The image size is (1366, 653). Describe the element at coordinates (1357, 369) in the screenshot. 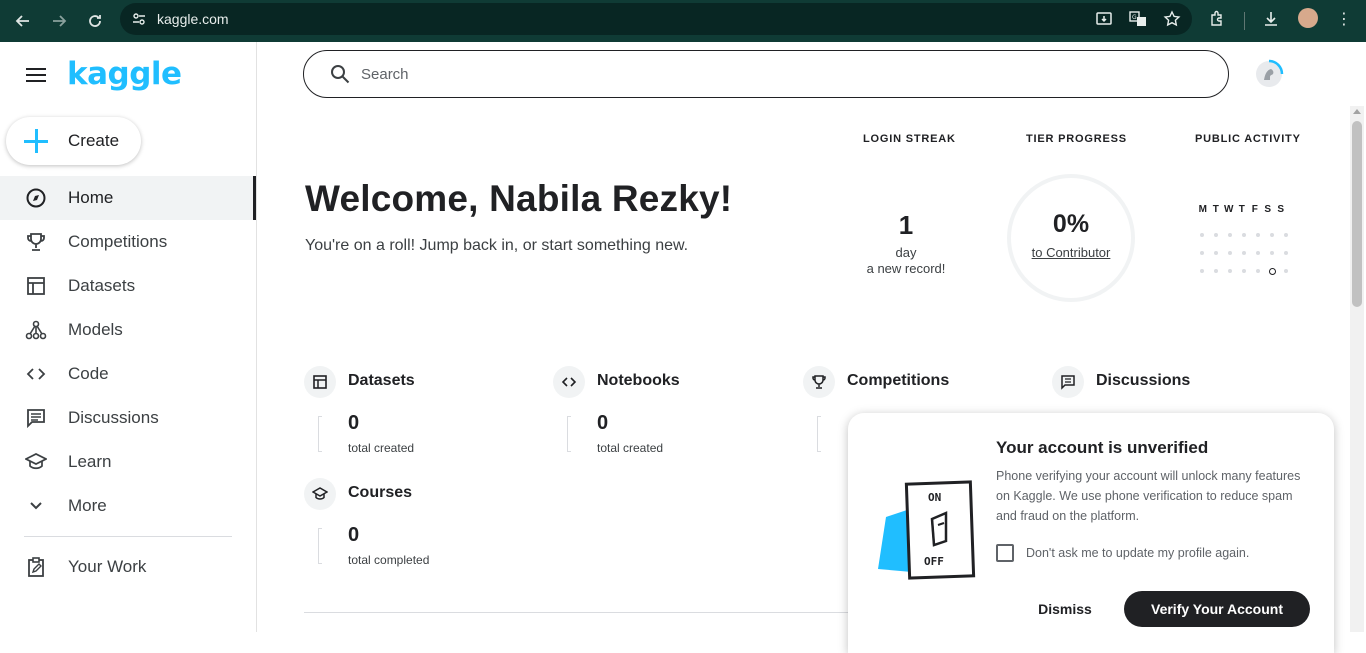

I see `page-scrollbar` at that location.